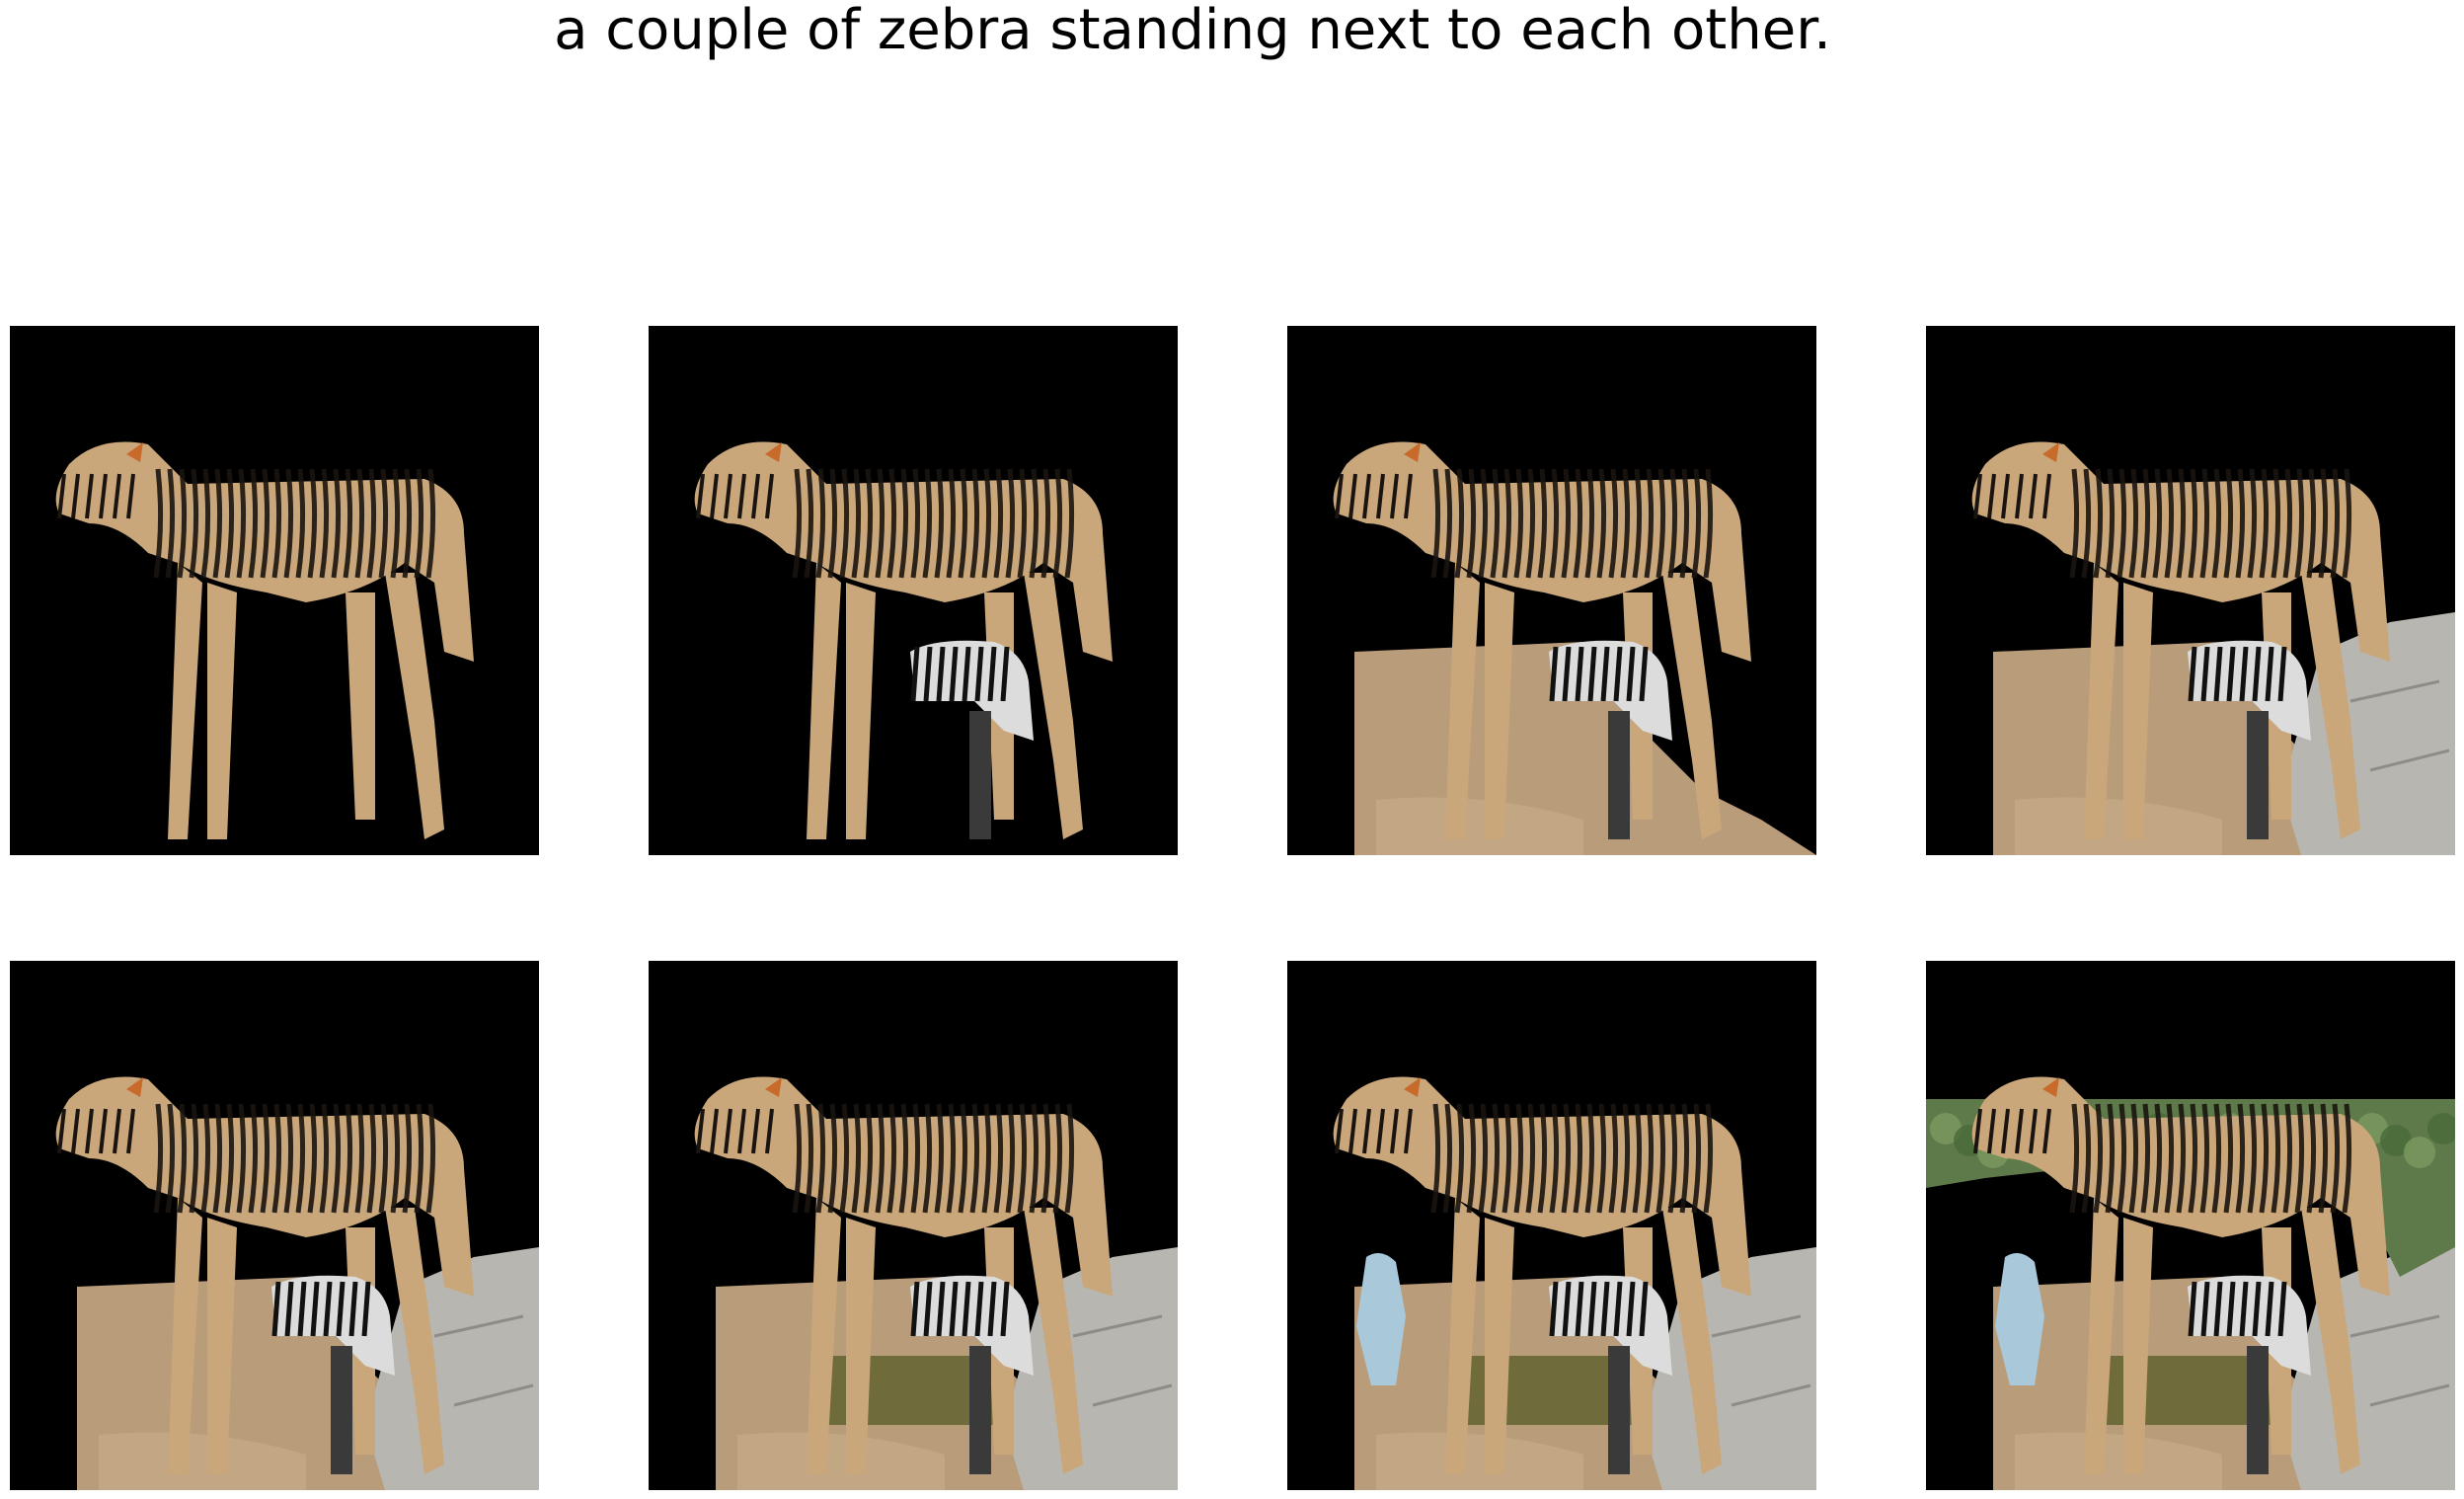 The width and height of the screenshot is (2464, 1499). I want to click on panel-5-image, so click(274, 1225).